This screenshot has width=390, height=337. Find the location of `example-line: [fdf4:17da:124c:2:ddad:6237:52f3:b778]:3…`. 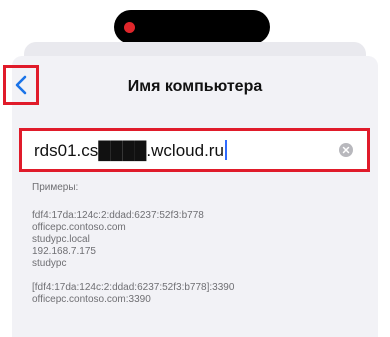

example-line: [fdf4:17da:124c:2:ddad:6237:52f3:b778]:3… is located at coordinates (133, 287).